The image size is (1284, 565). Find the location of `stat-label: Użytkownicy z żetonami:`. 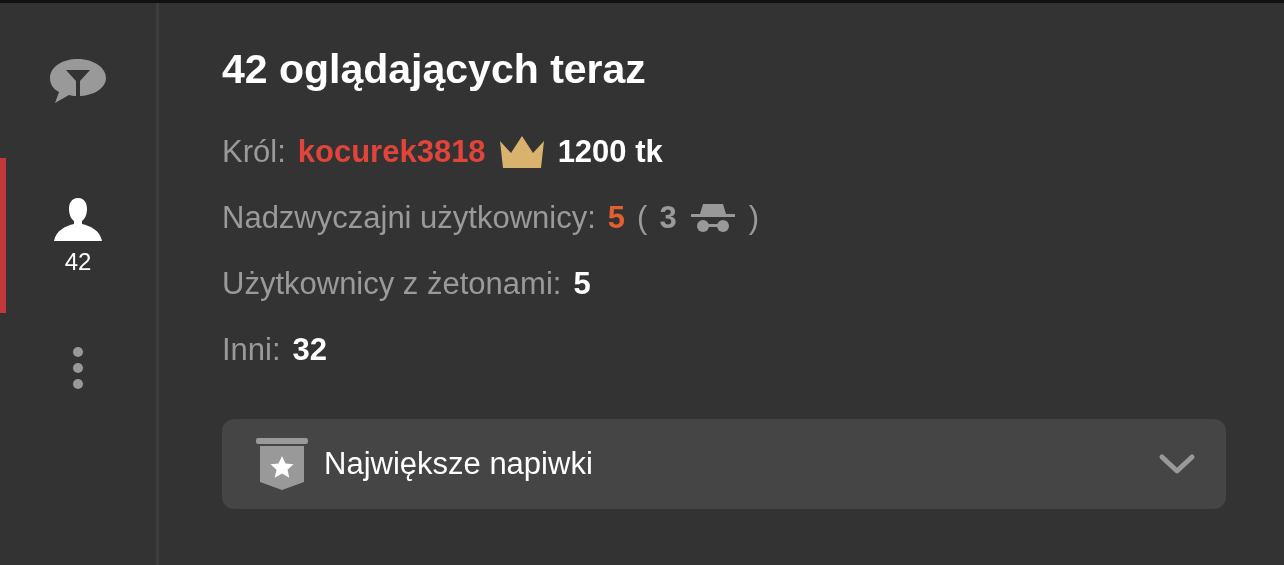

stat-label: Użytkownicy z żetonami: is located at coordinates (392, 284).